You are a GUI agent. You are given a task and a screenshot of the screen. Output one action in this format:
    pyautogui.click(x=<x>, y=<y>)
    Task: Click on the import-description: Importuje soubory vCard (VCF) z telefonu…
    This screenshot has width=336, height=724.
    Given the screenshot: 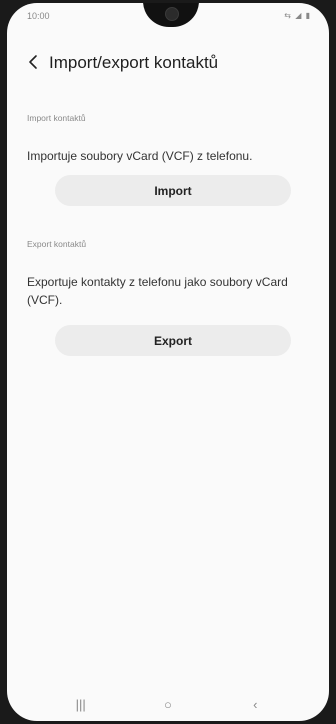 What is the action you would take?
    pyautogui.click(x=140, y=156)
    